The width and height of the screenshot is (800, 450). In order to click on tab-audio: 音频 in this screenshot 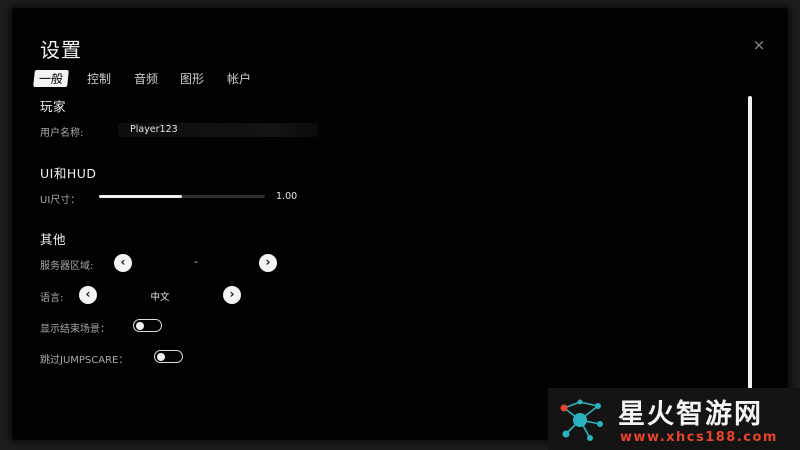, I will do `click(146, 78)`.